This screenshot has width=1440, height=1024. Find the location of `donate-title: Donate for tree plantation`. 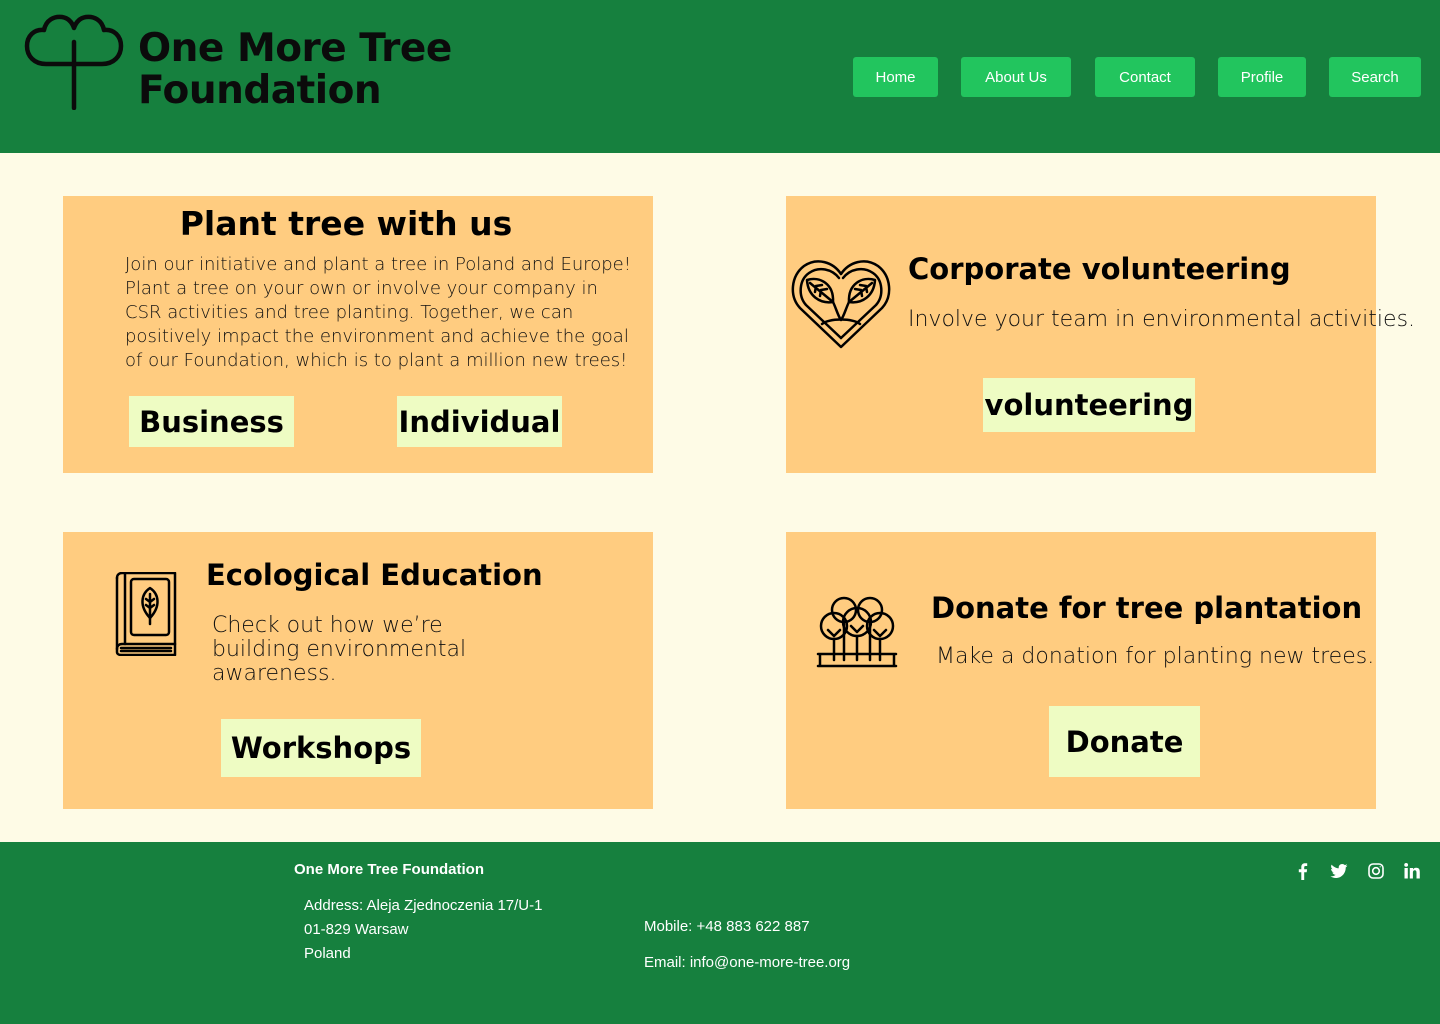

donate-title: Donate for tree plantation is located at coordinates (1147, 608).